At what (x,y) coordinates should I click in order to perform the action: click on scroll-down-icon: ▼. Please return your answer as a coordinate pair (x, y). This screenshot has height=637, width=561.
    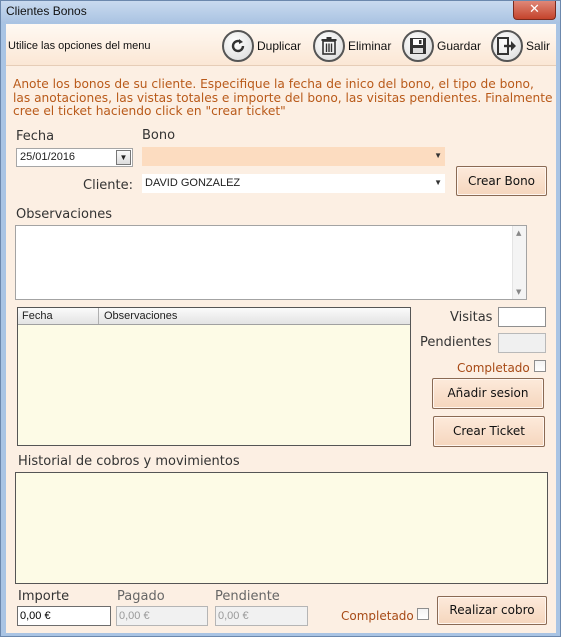
    Looking at the image, I should click on (518, 292).